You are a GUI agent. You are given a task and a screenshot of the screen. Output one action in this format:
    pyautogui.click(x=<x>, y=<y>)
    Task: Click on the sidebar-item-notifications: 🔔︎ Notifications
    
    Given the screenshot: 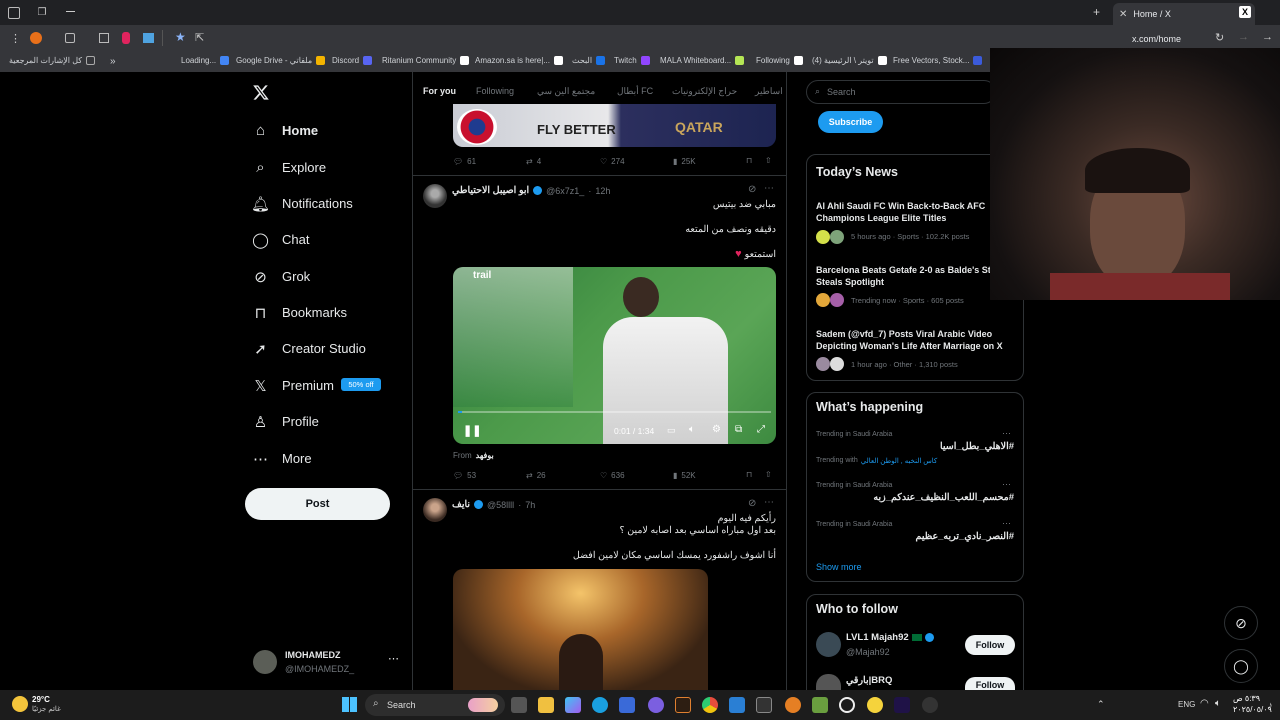 What is the action you would take?
    pyautogui.click(x=302, y=204)
    